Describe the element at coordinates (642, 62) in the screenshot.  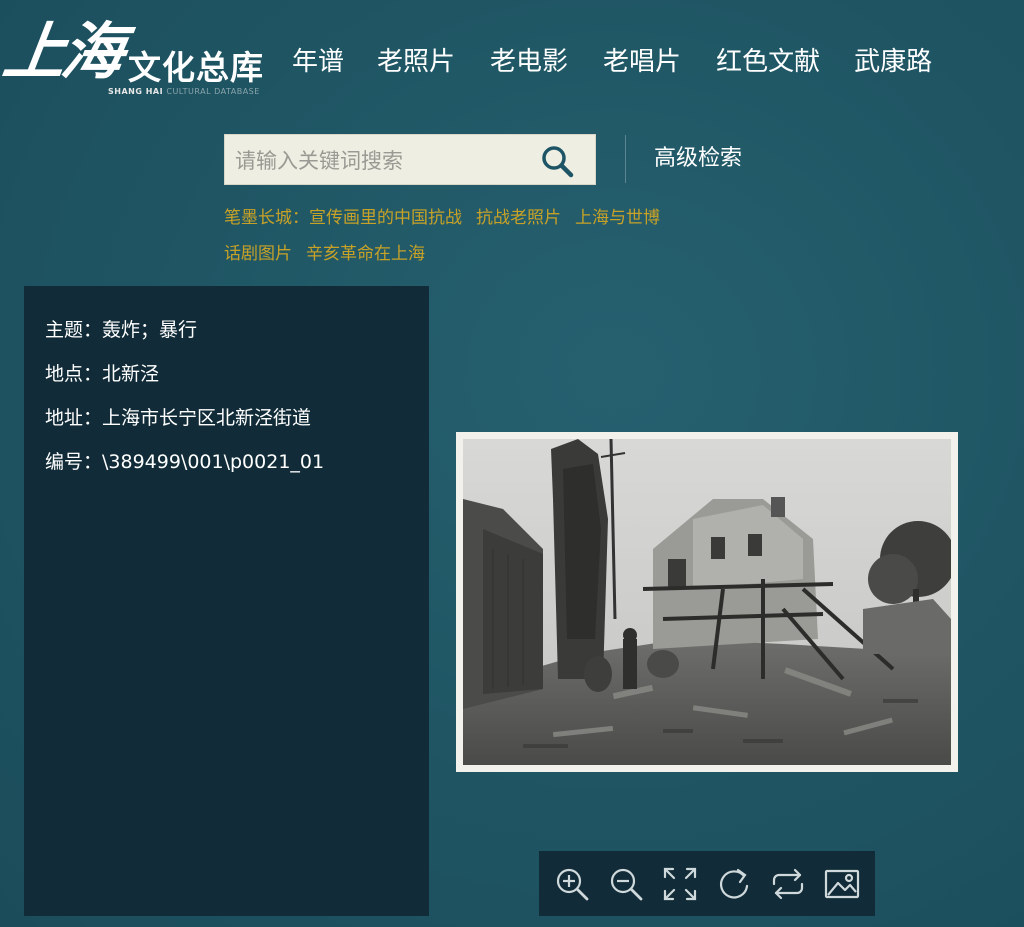
I see `nav-item-old-records: 老唱片` at that location.